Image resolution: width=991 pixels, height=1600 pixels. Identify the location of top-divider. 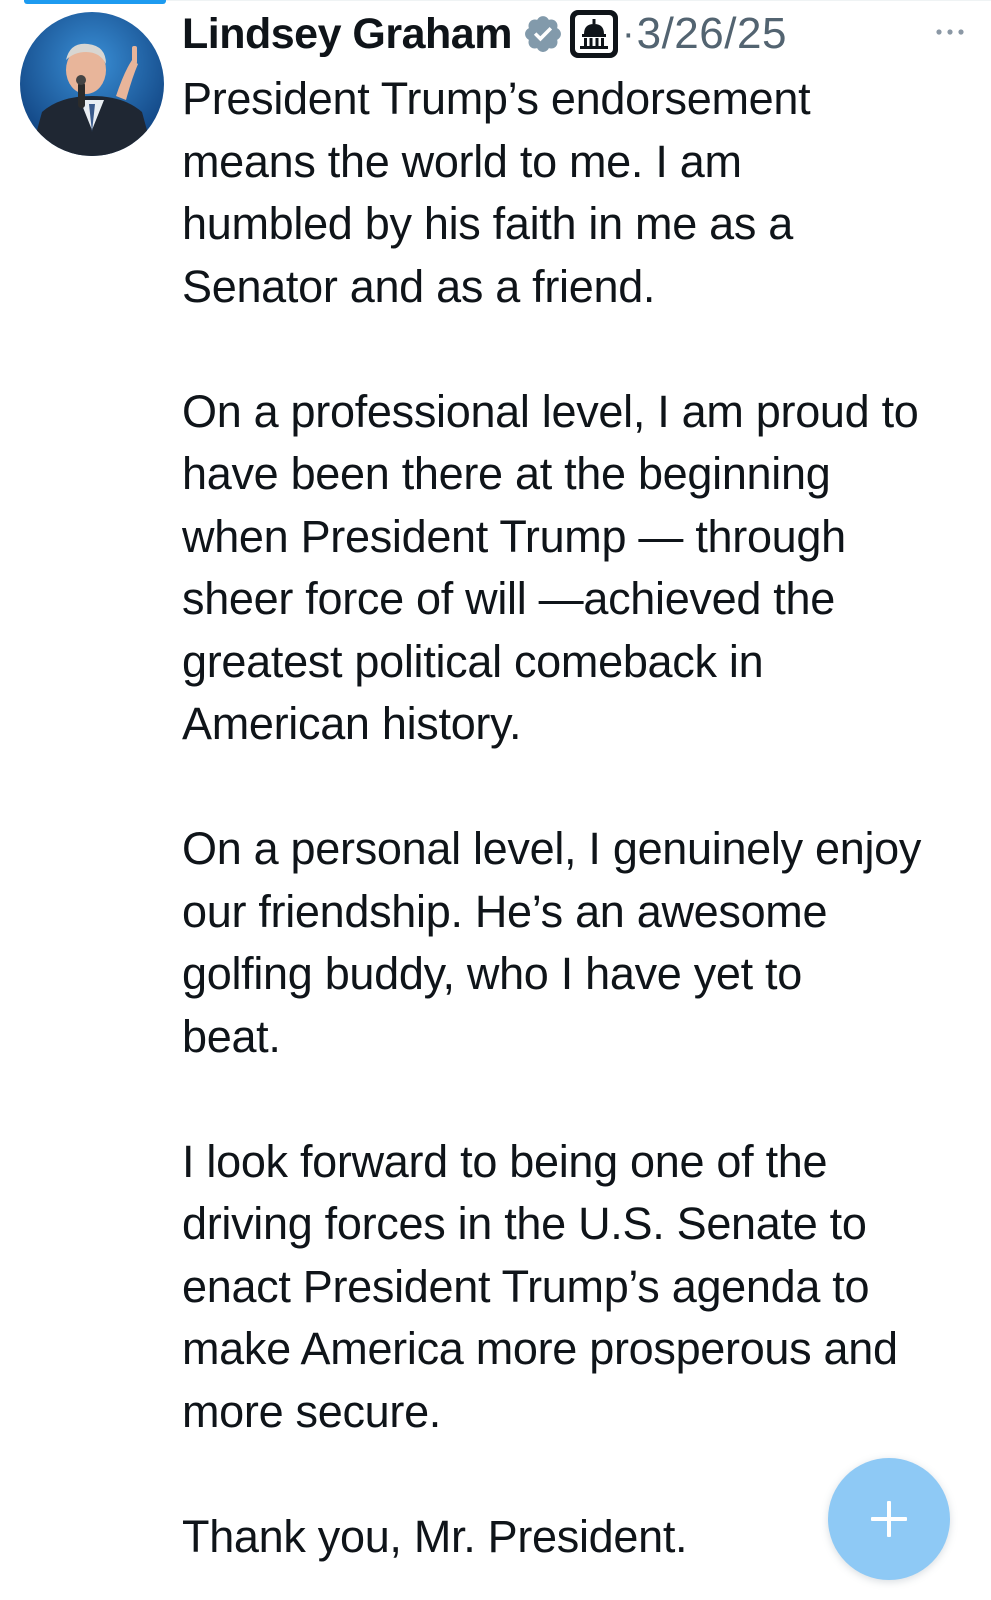
(578, 0).